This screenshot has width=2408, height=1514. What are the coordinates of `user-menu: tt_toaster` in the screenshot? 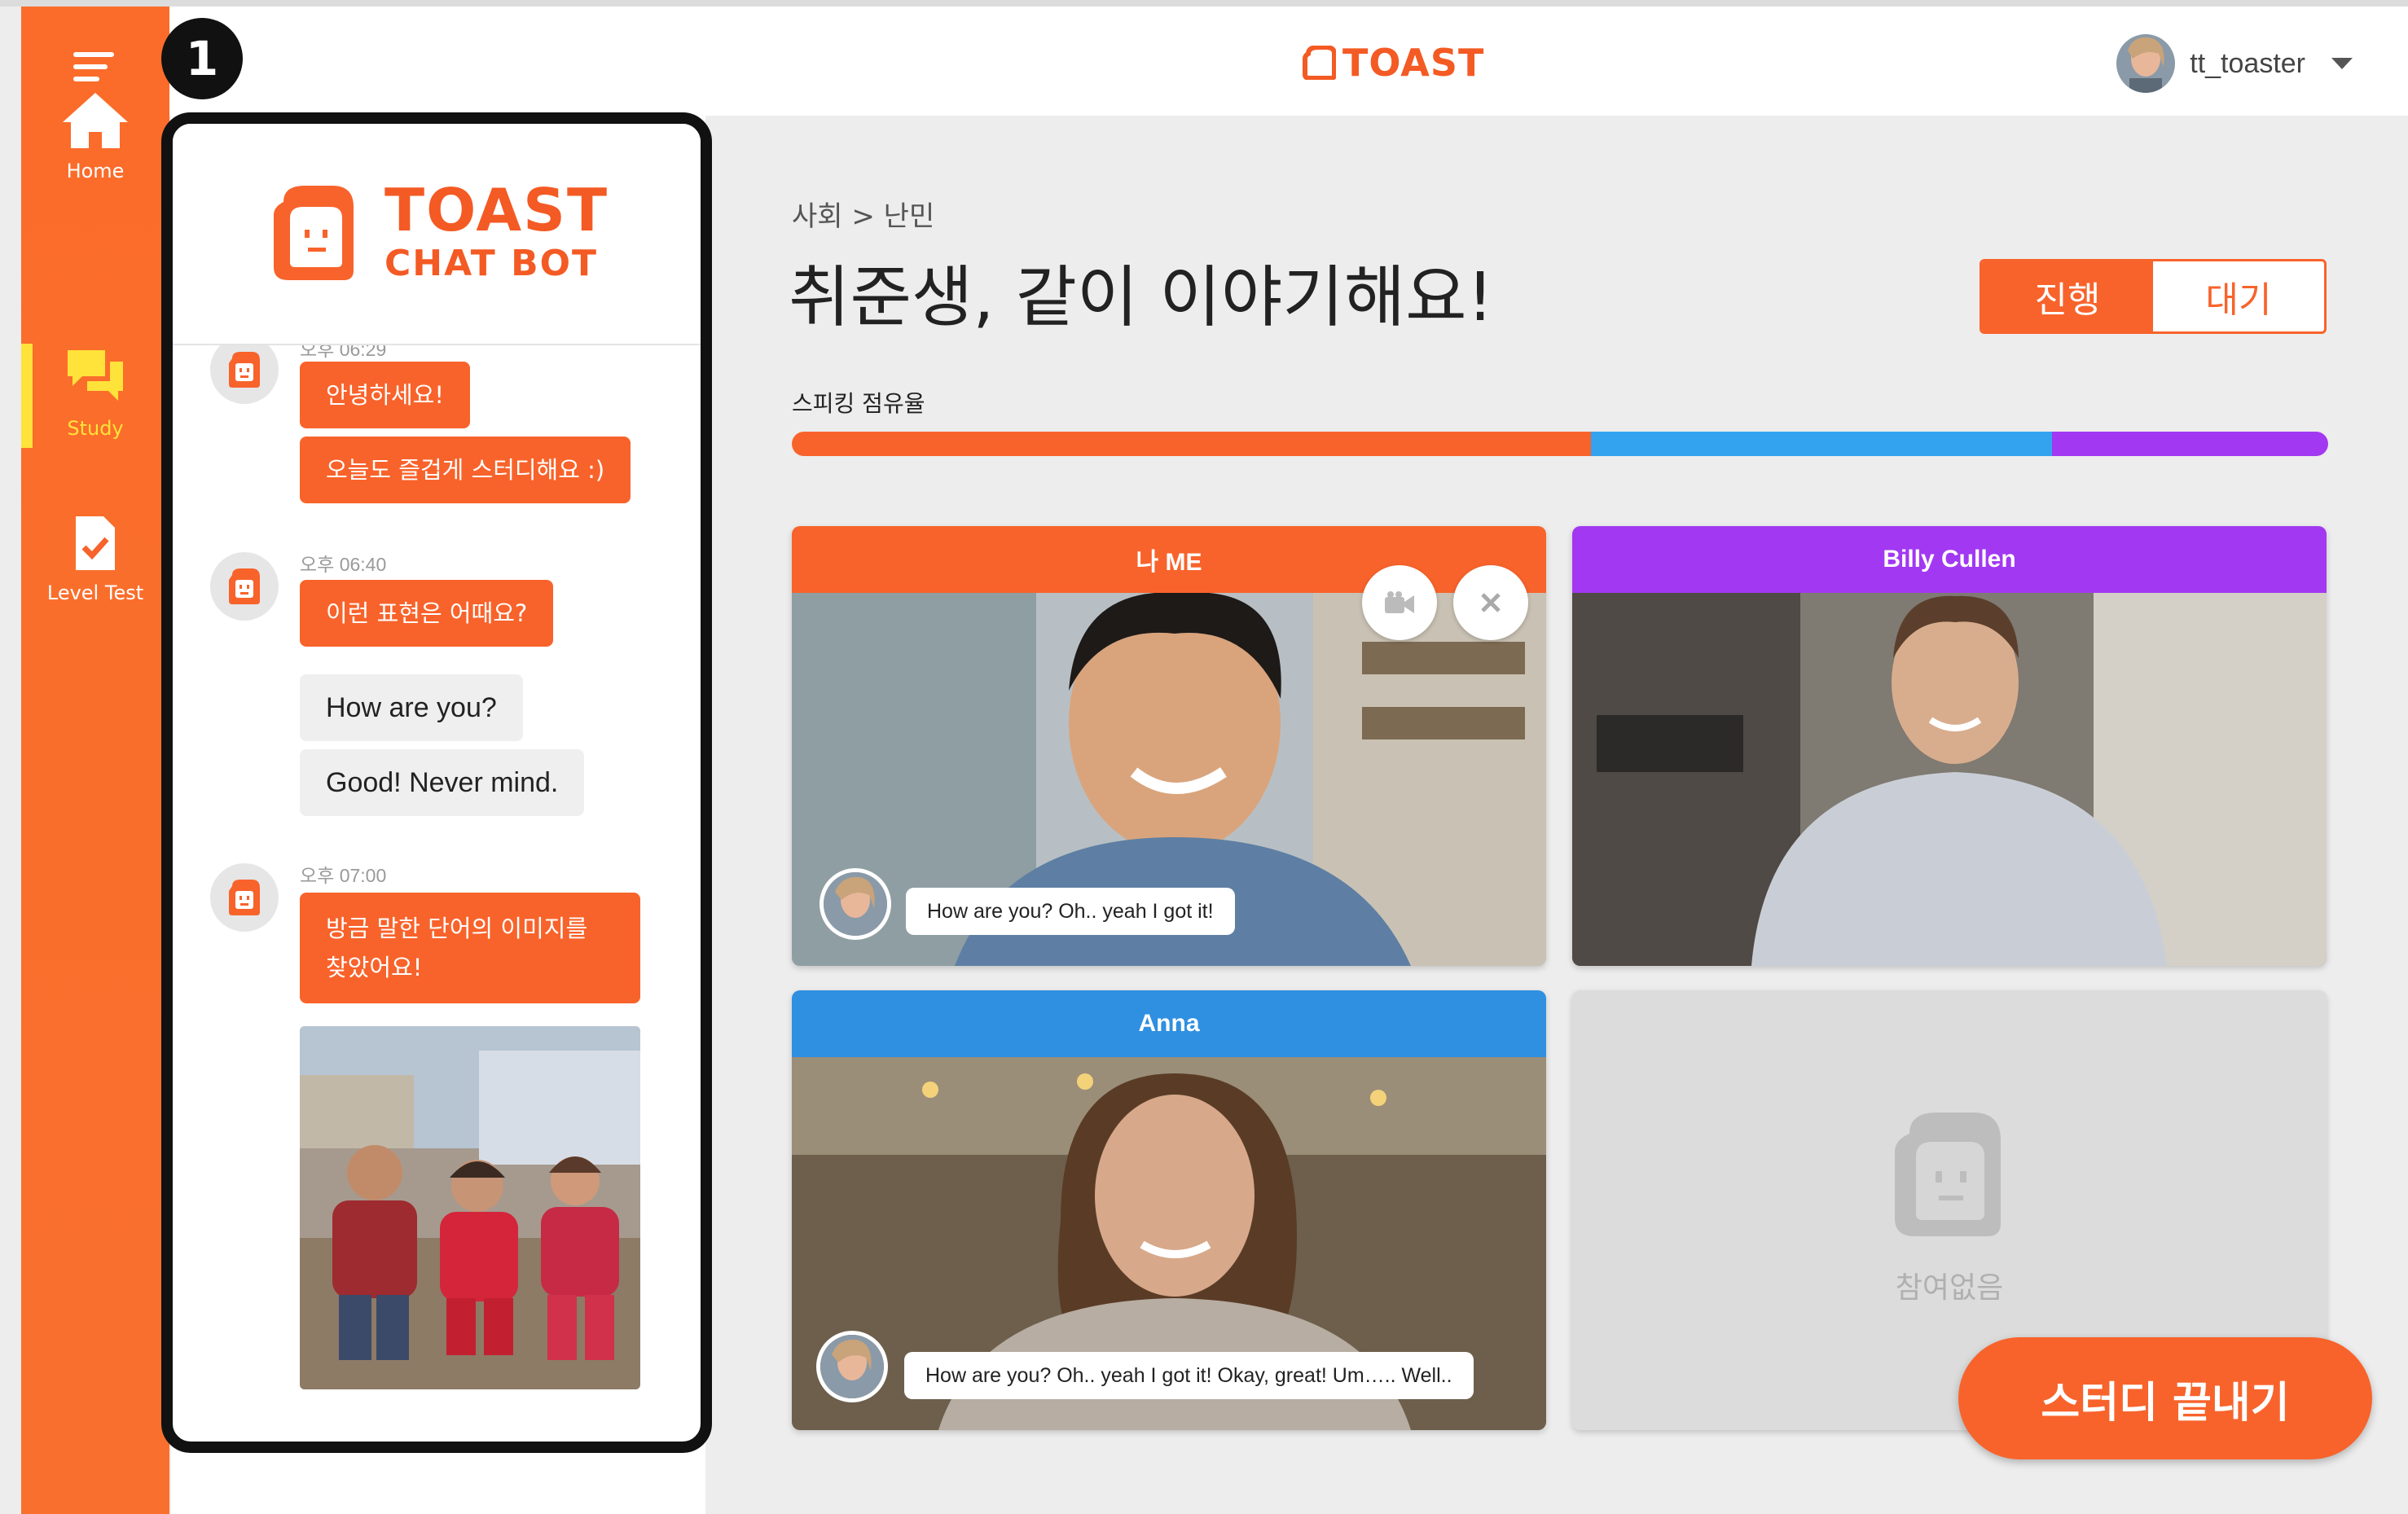 It's located at (2234, 64).